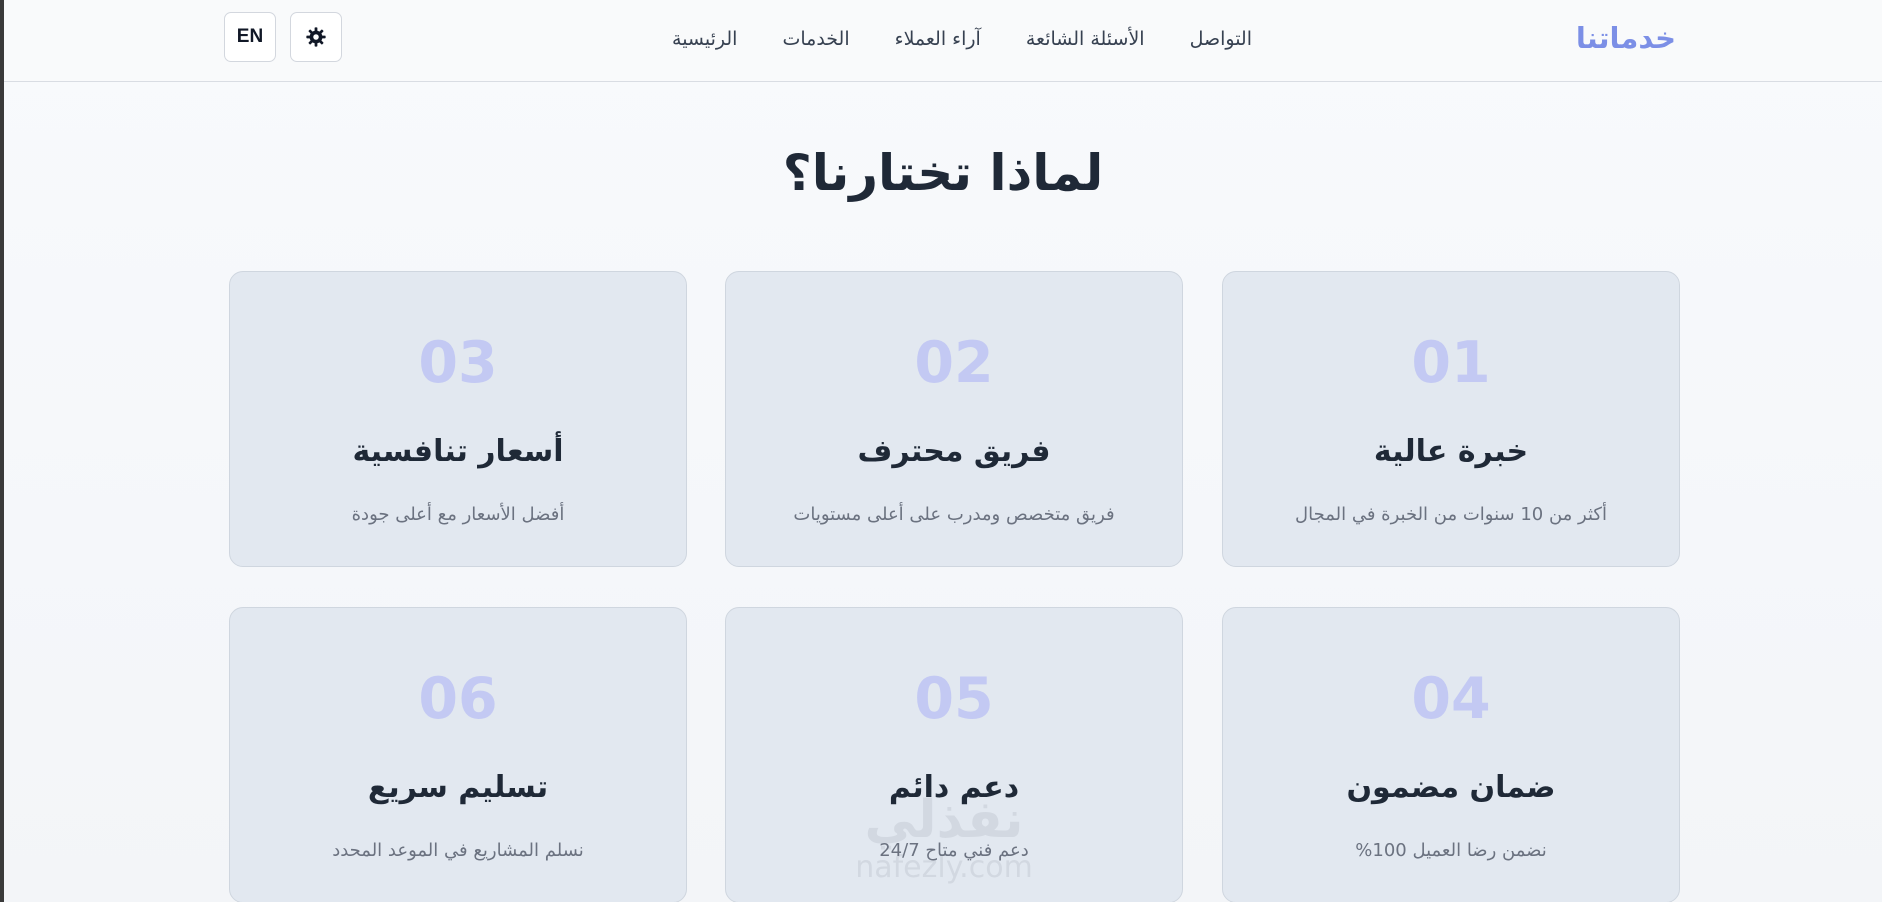 This screenshot has height=902, width=1882. Describe the element at coordinates (1451, 363) in the screenshot. I see `feature-number: 01` at that location.